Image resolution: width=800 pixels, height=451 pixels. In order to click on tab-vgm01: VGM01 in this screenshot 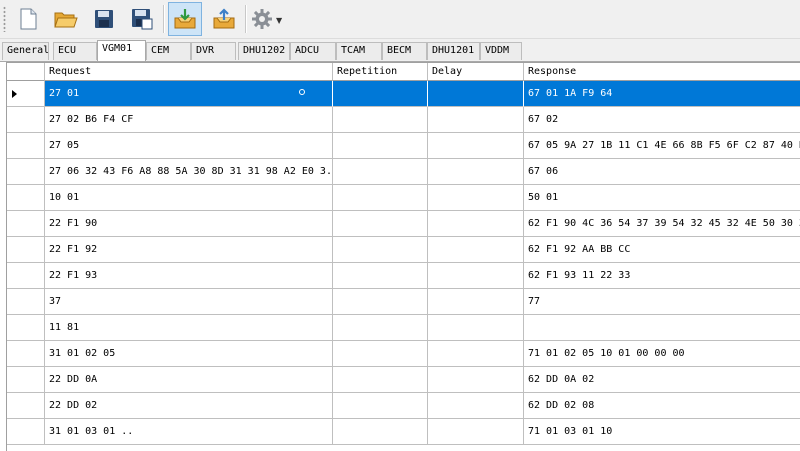, I will do `click(121, 50)`.